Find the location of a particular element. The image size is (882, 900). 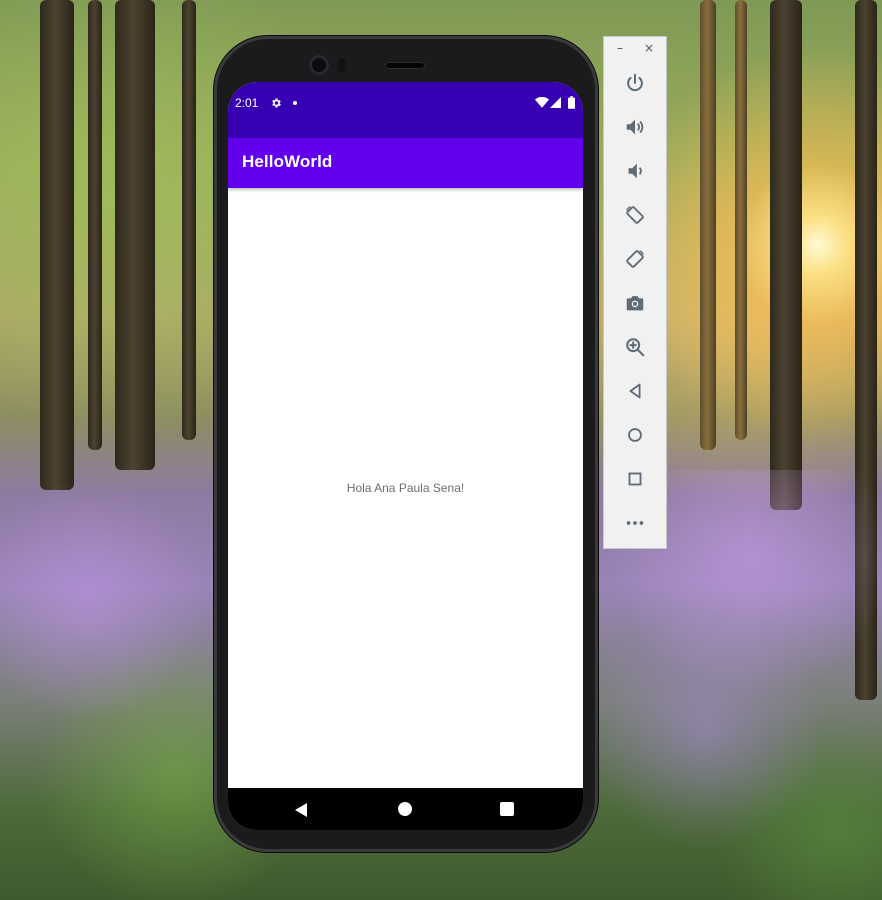

status-time: 2:01 is located at coordinates (247, 103).